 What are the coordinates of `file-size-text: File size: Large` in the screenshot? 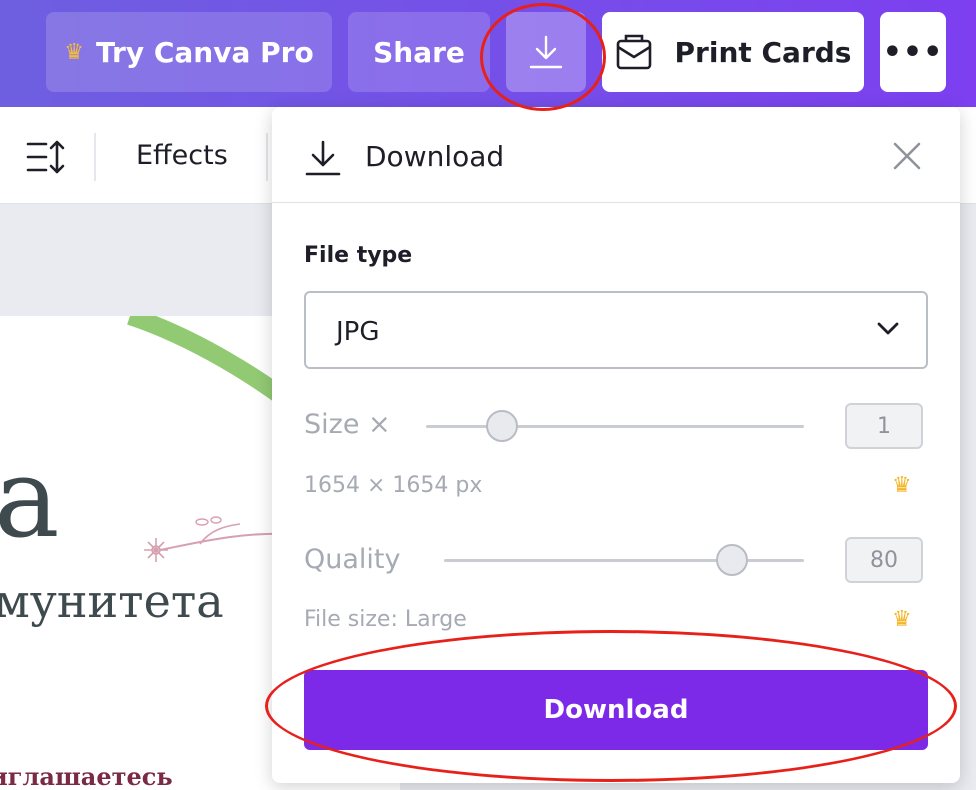 It's located at (385, 619).